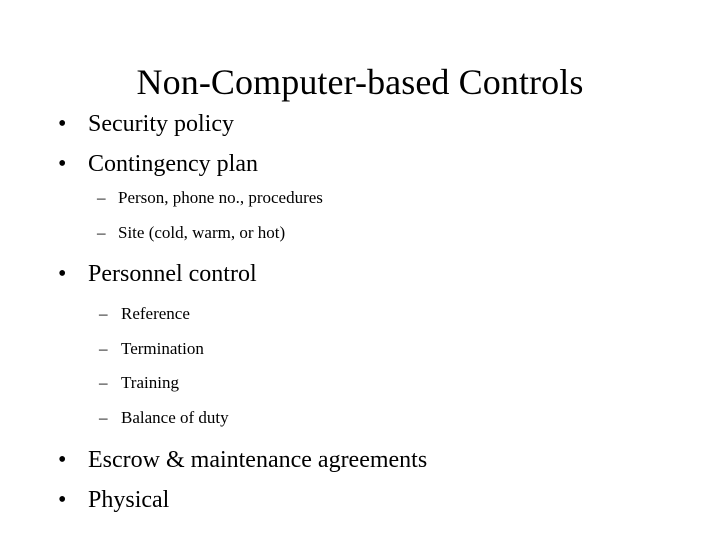 The image size is (720, 540). What do you see at coordinates (360, 232) in the screenshot?
I see `bullet-level2-site-cold-warm-hot: – Site (cold, warm, or hot)` at bounding box center [360, 232].